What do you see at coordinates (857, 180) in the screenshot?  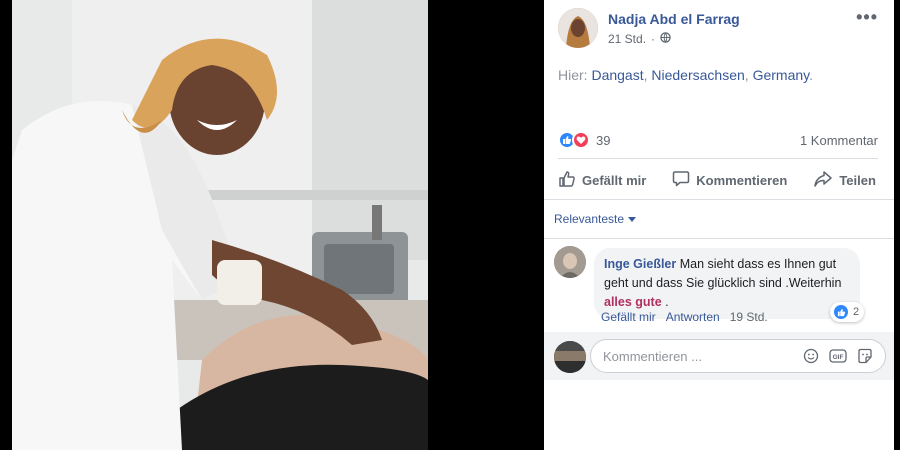 I see `share-label: Teilen` at bounding box center [857, 180].